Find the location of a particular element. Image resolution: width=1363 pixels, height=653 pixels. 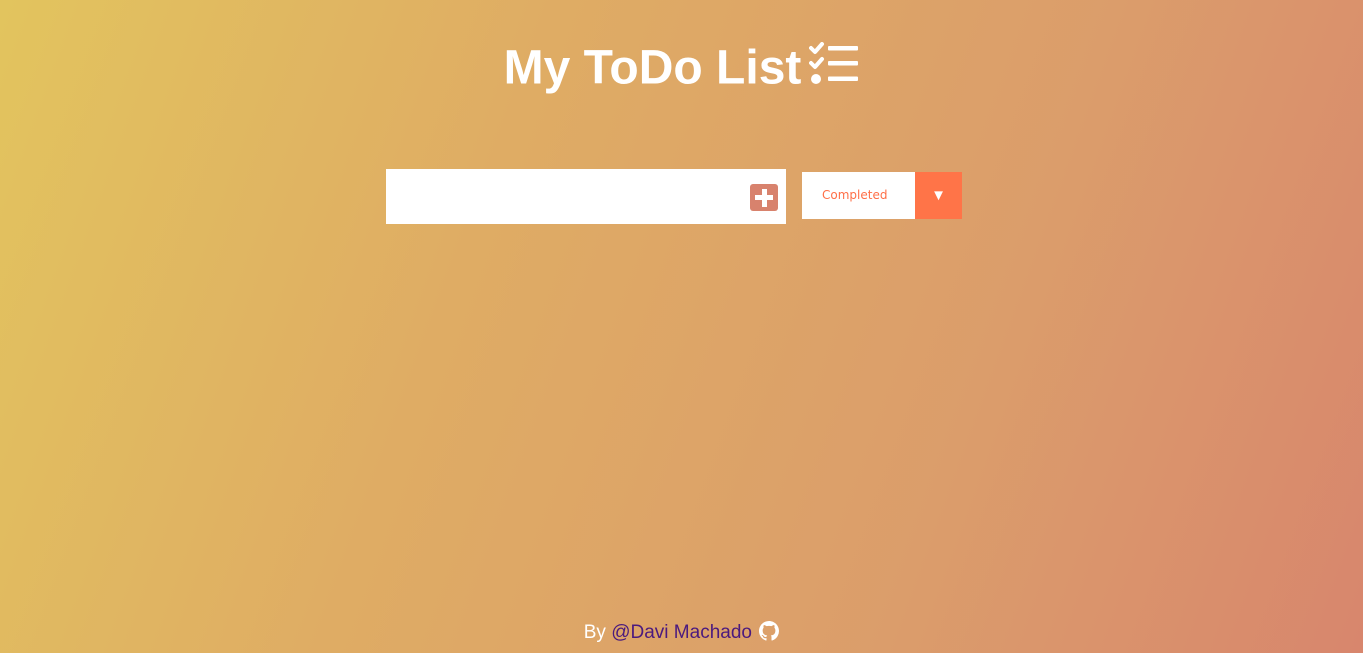

tasks-checklist-icon is located at coordinates (834, 64).